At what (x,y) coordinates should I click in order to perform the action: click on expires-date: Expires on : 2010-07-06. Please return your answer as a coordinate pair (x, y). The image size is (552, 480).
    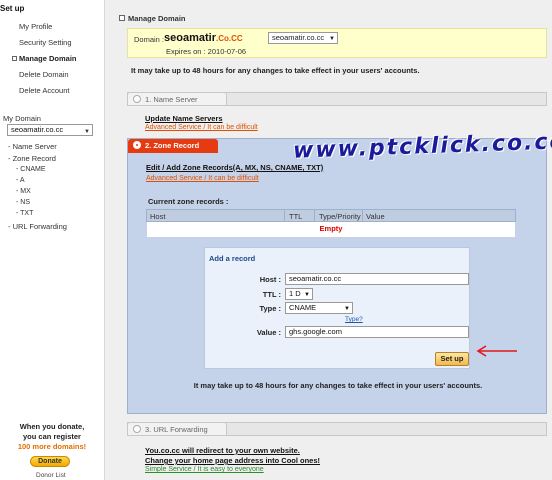
    Looking at the image, I should click on (206, 51).